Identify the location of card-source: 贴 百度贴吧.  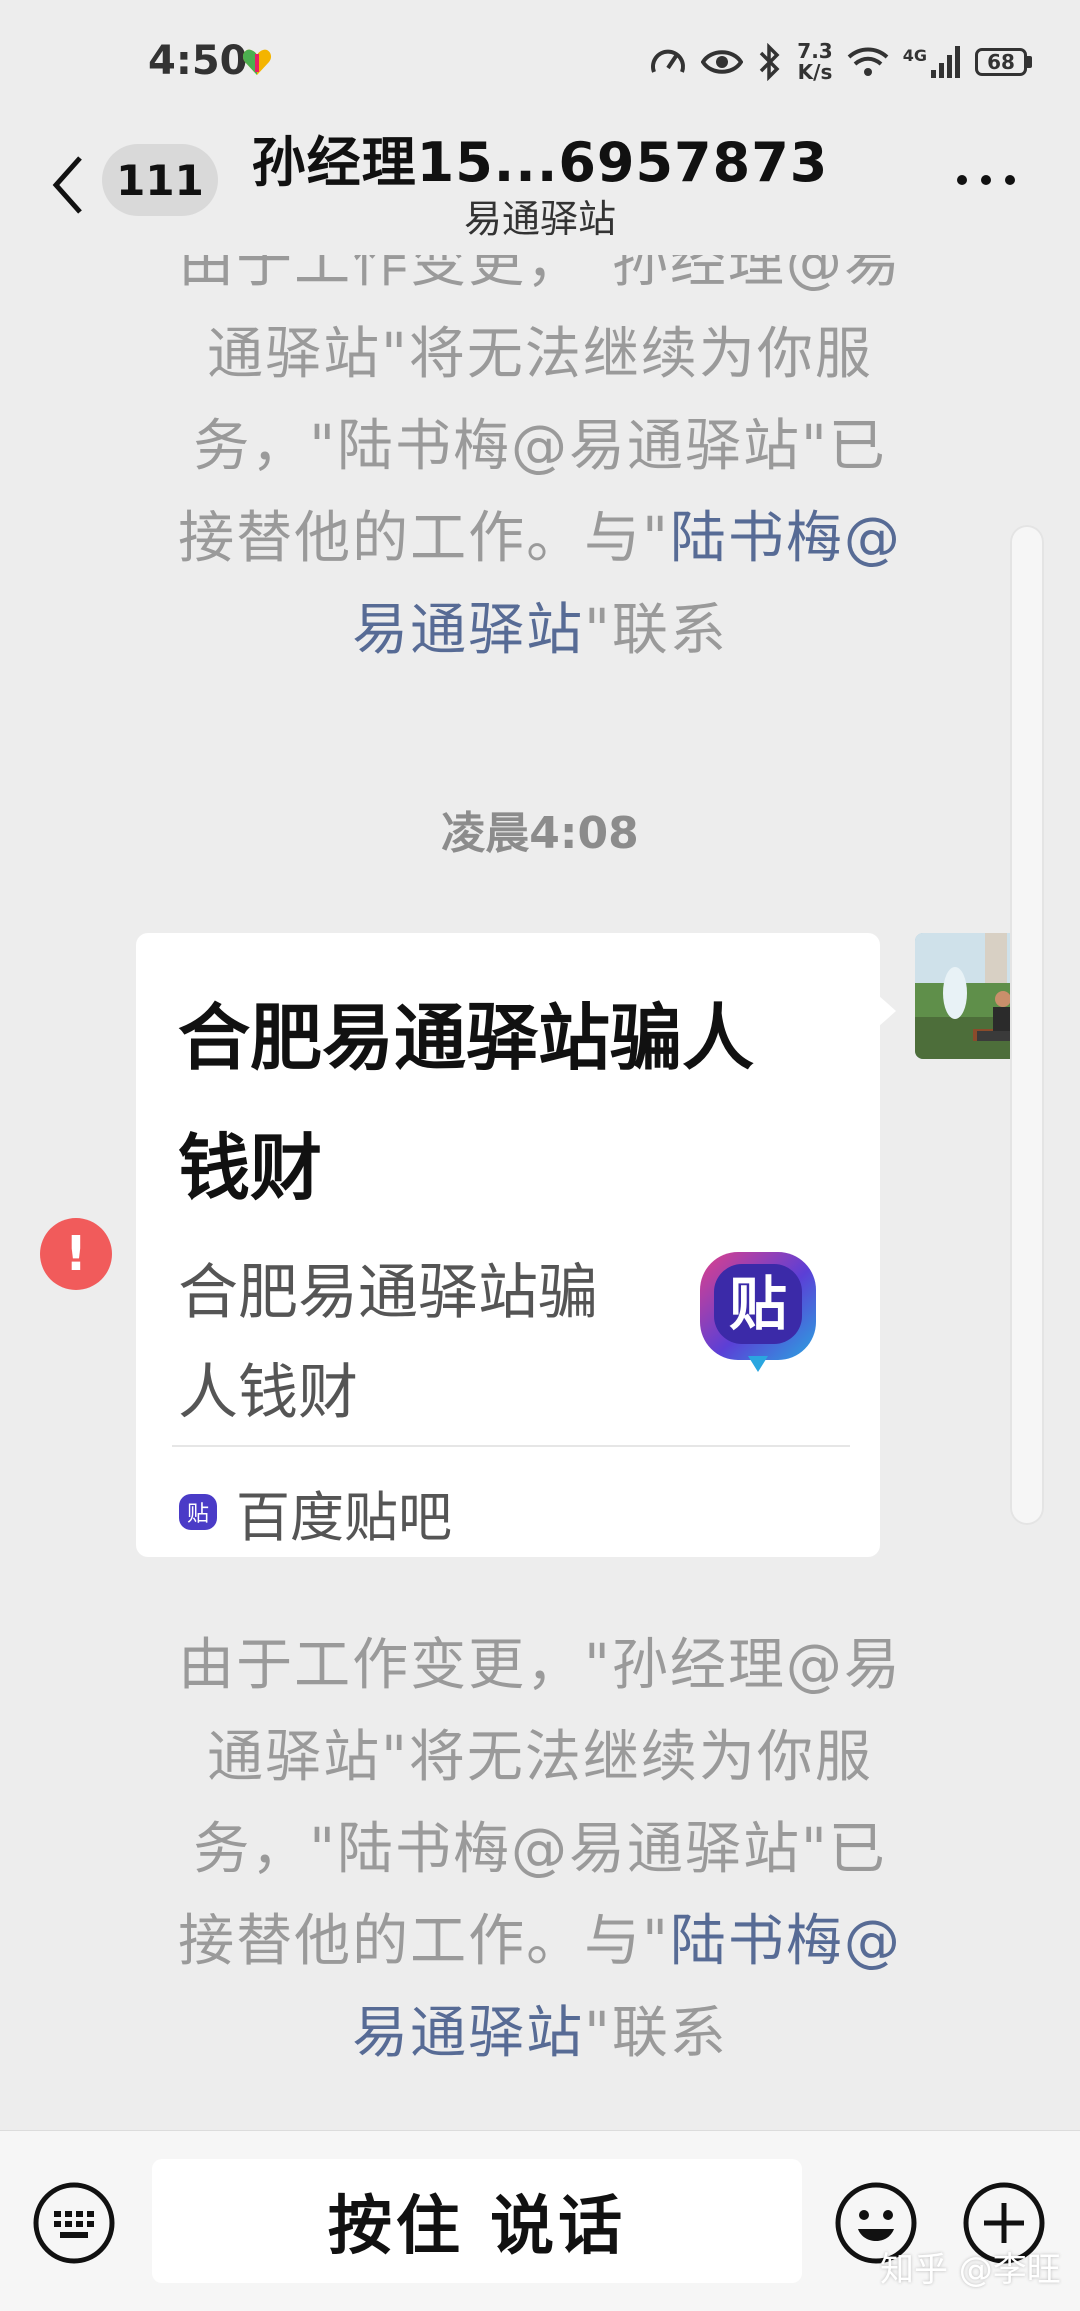
(315, 1512).